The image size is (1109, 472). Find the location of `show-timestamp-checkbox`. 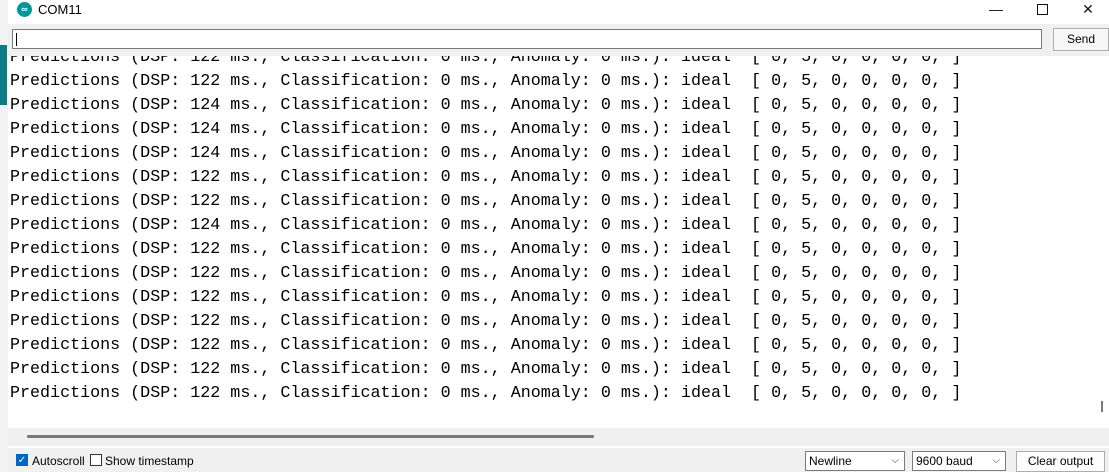

show-timestamp-checkbox is located at coordinates (96, 460).